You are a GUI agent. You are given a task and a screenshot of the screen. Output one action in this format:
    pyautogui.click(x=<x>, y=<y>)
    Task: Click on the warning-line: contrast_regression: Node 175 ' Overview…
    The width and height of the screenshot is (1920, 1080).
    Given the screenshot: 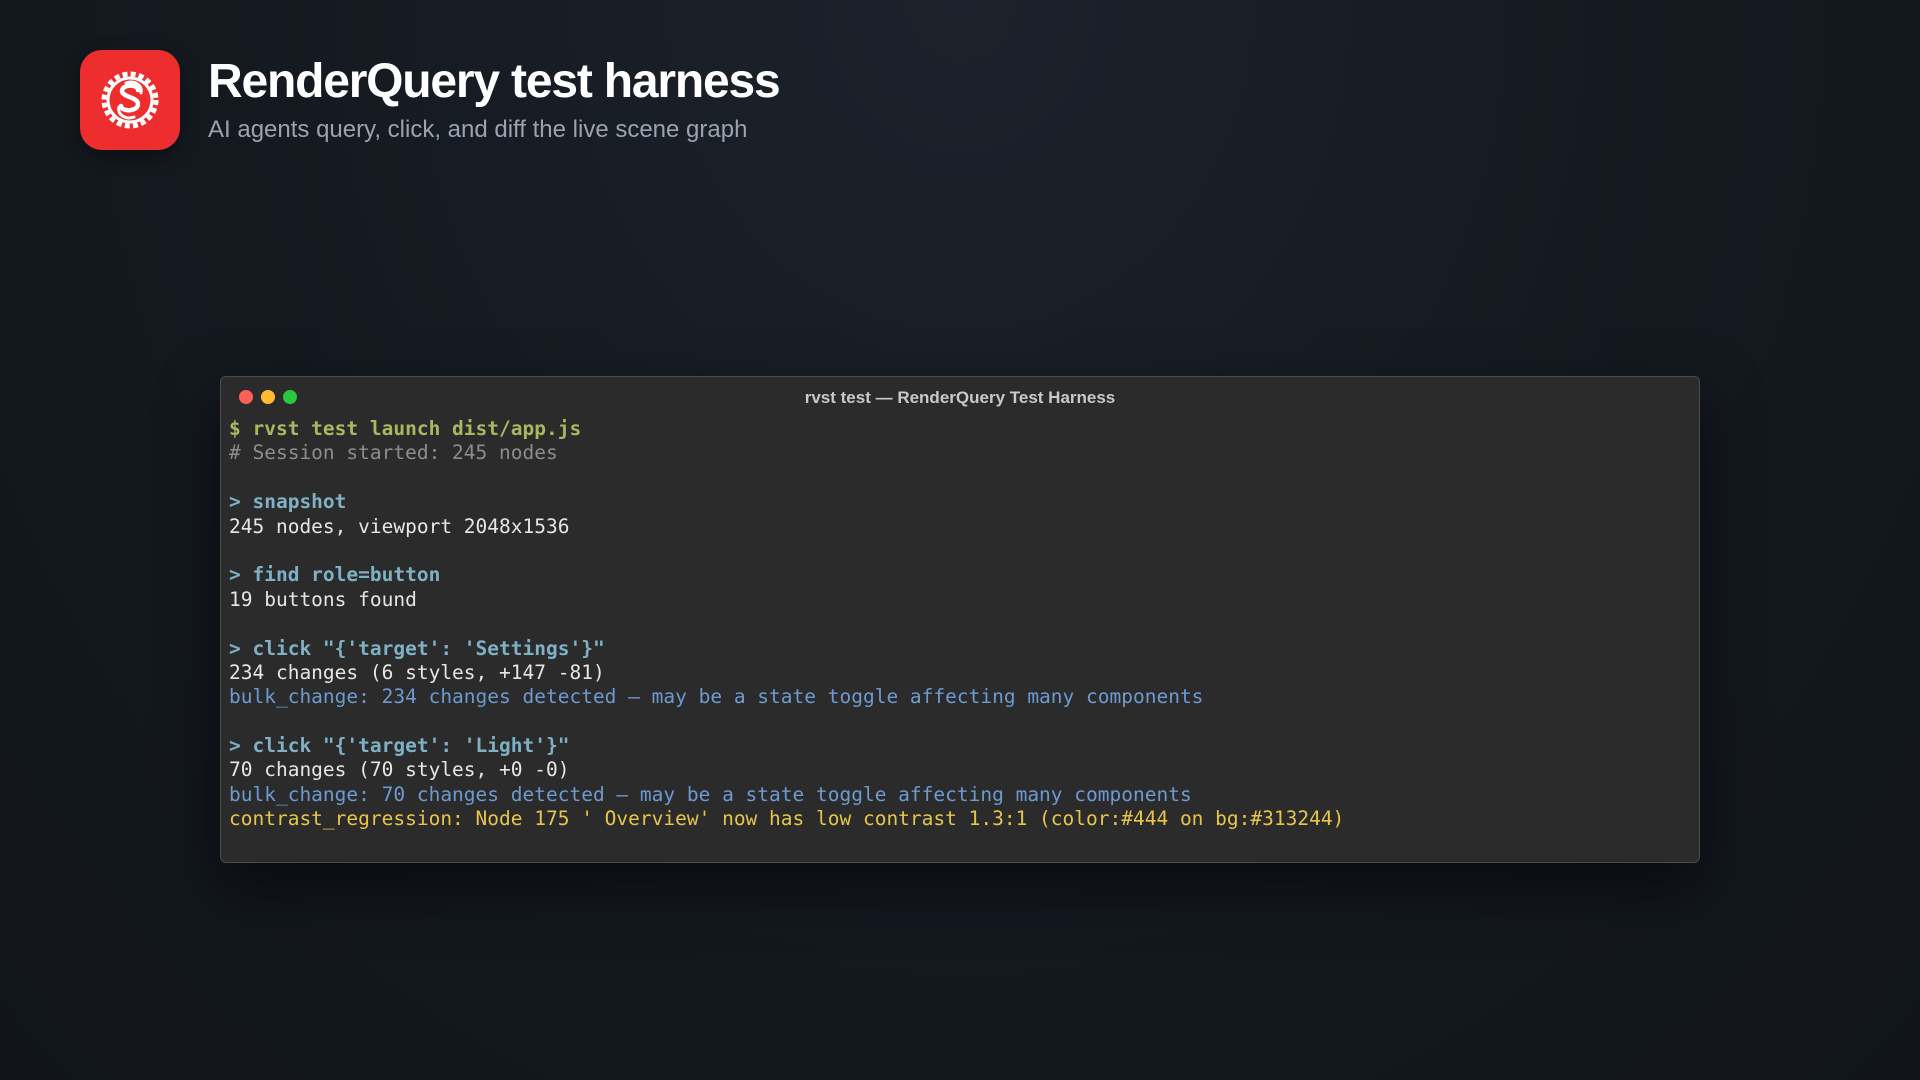 What is the action you would take?
    pyautogui.click(x=787, y=819)
    